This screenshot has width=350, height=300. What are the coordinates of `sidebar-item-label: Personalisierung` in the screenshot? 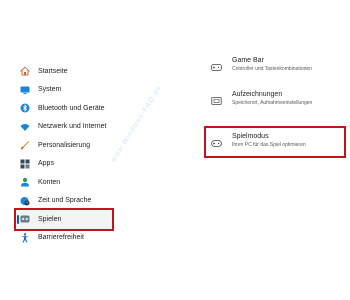 It's located at (64, 145).